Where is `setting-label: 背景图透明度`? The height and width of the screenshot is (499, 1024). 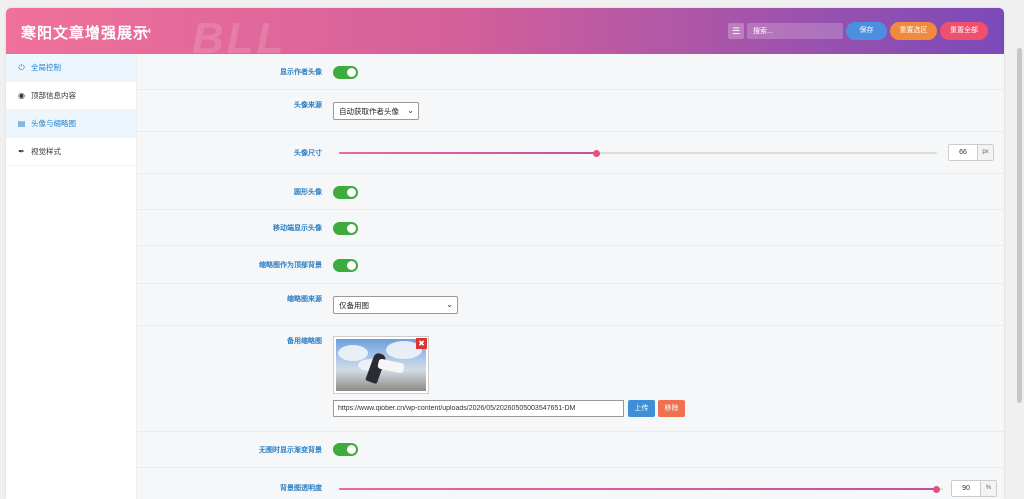 setting-label: 背景图透明度 is located at coordinates (301, 488).